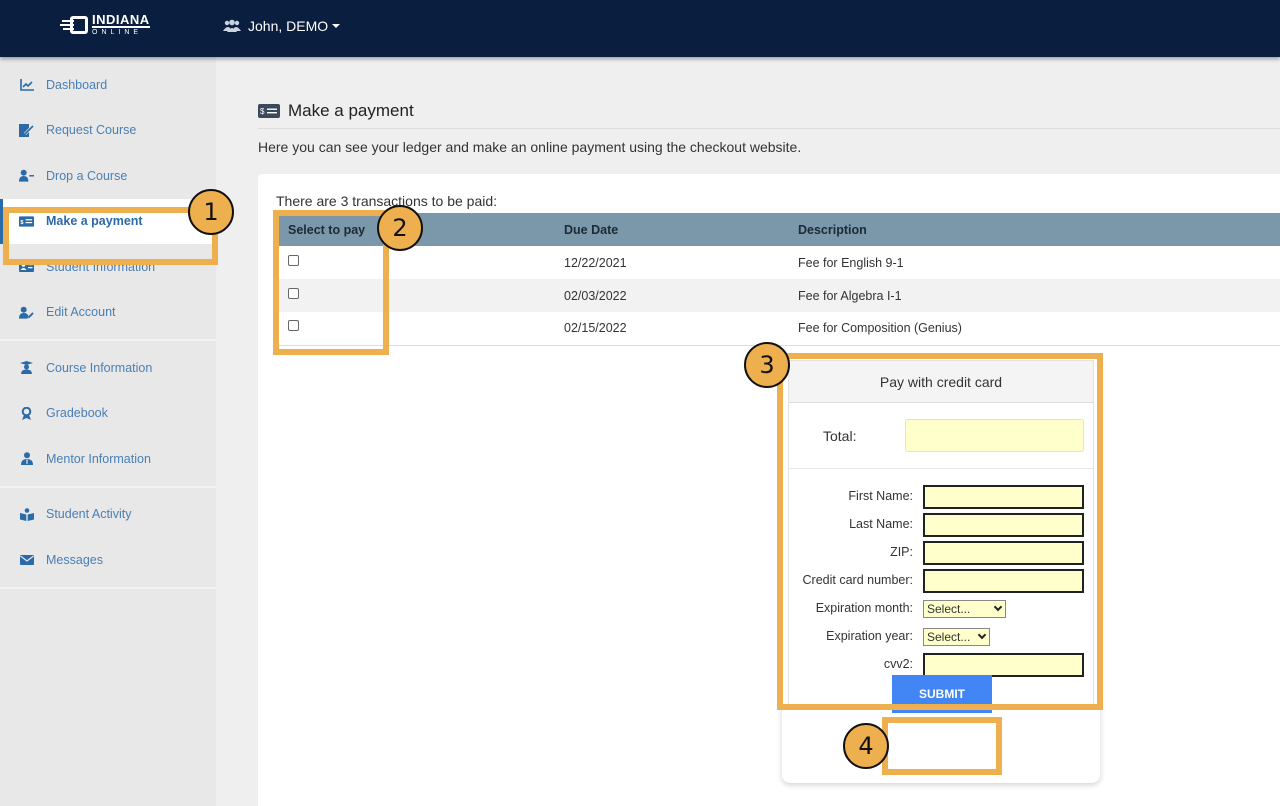  Describe the element at coordinates (26, 459) in the screenshot. I see `user-tie-icon` at that location.